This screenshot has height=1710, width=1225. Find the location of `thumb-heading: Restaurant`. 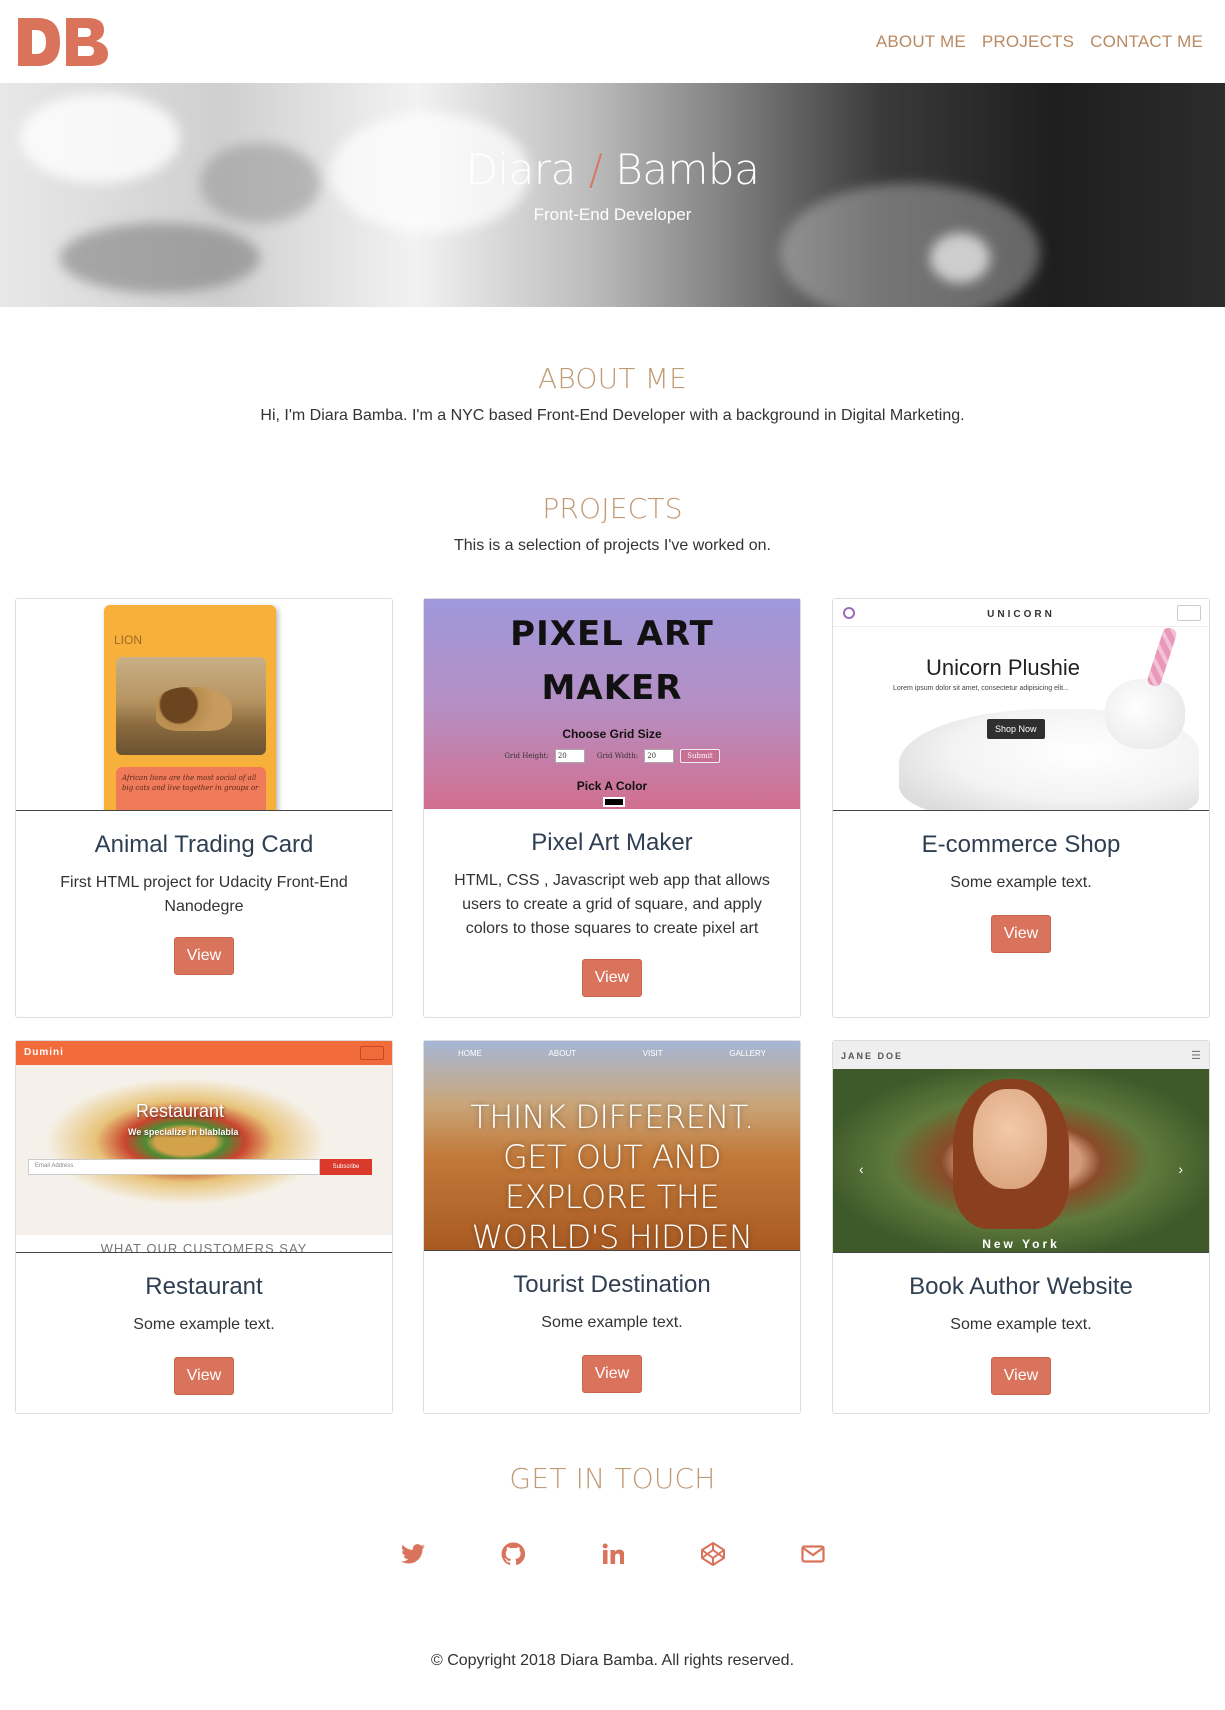

thumb-heading: Restaurant is located at coordinates (180, 1111).